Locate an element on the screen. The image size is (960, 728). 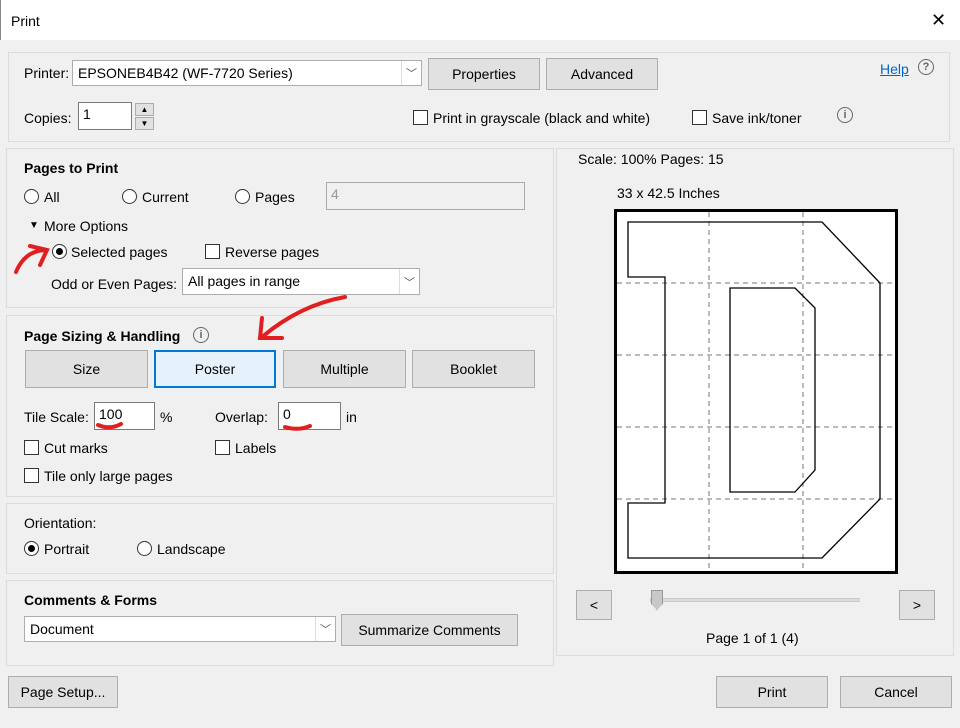
window-title: Print is located at coordinates (25, 21).